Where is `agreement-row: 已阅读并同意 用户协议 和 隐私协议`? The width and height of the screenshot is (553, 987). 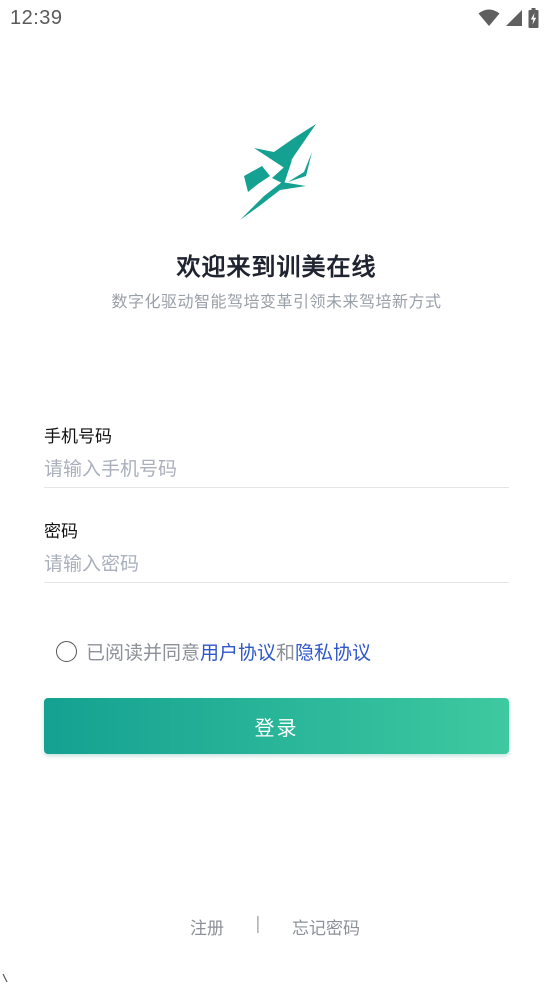 agreement-row: 已阅读并同意 用户协议 和 隐私协议 is located at coordinates (213, 651).